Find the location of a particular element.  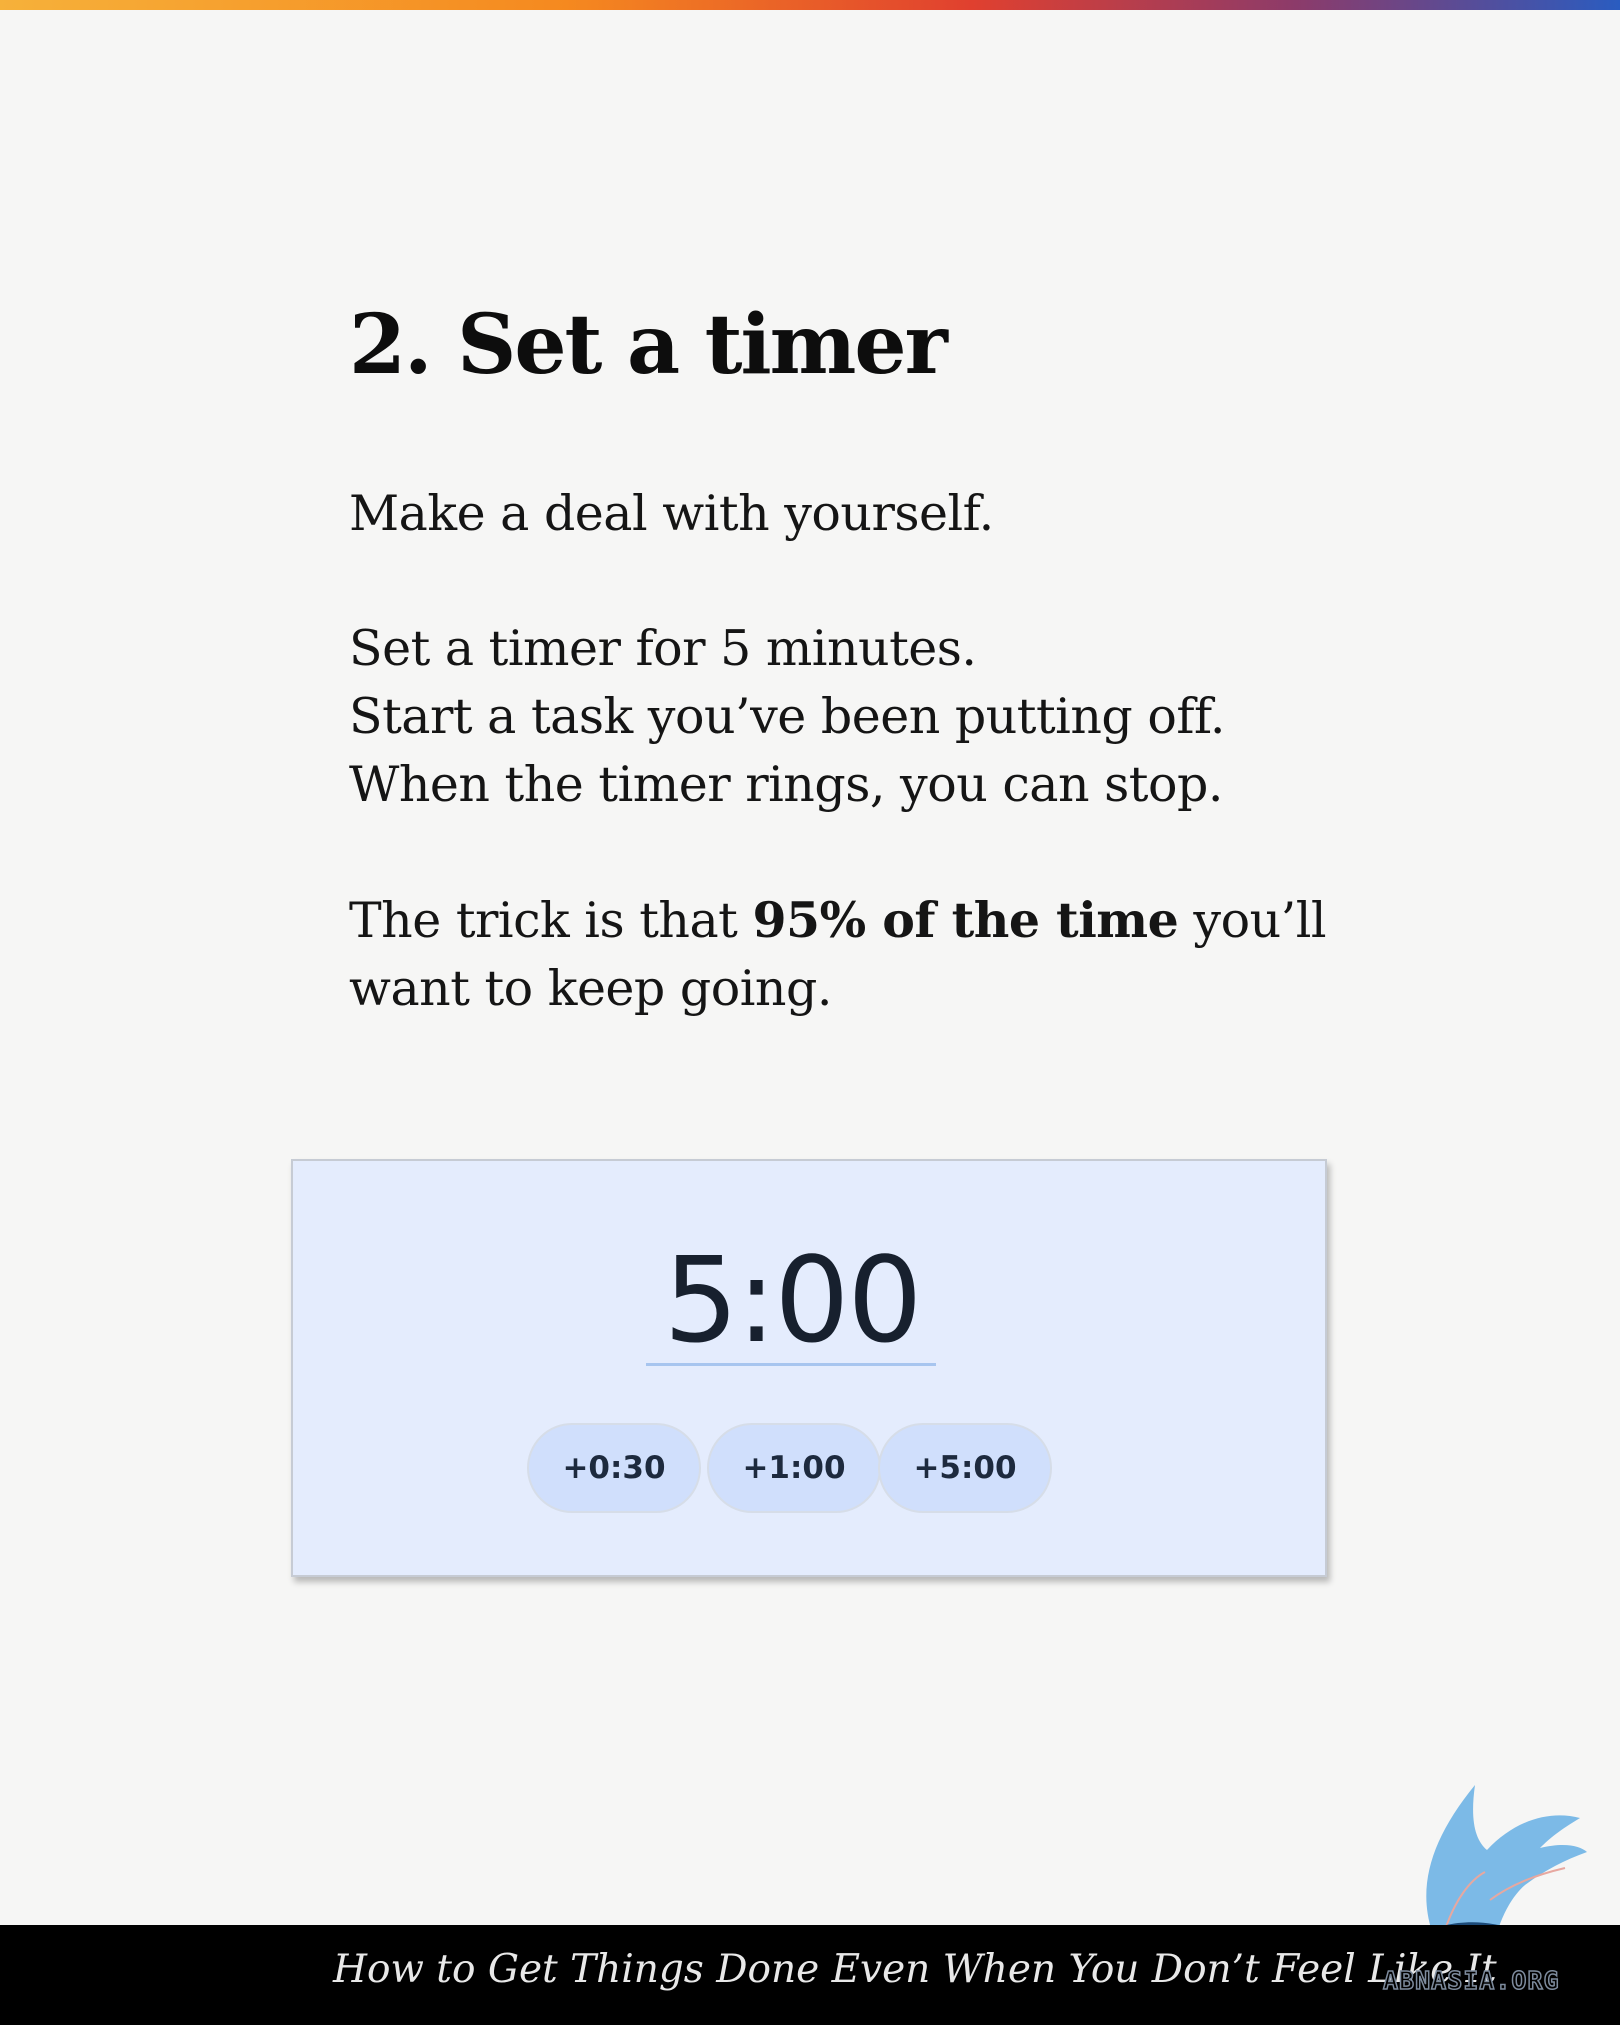

trick-lead: The trick is that is located at coordinates (551, 920).